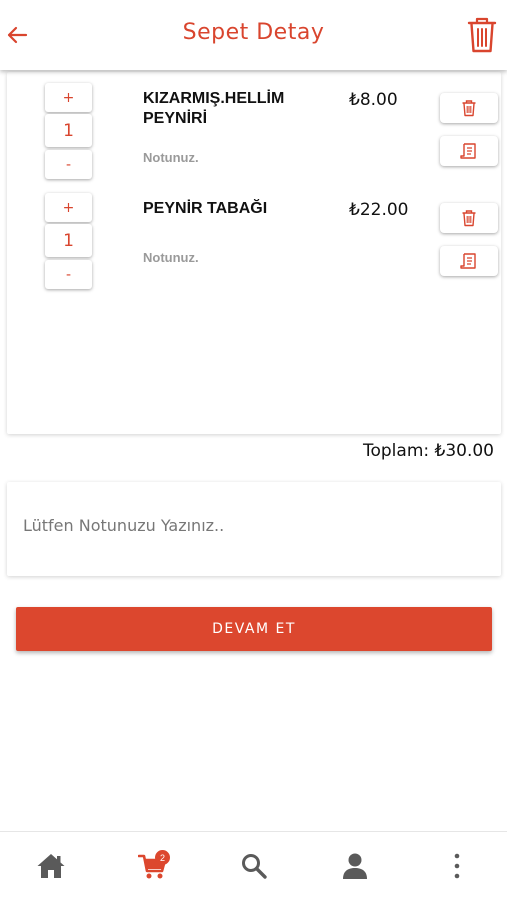 The height and width of the screenshot is (900, 507). I want to click on user-icon, so click(355, 866).